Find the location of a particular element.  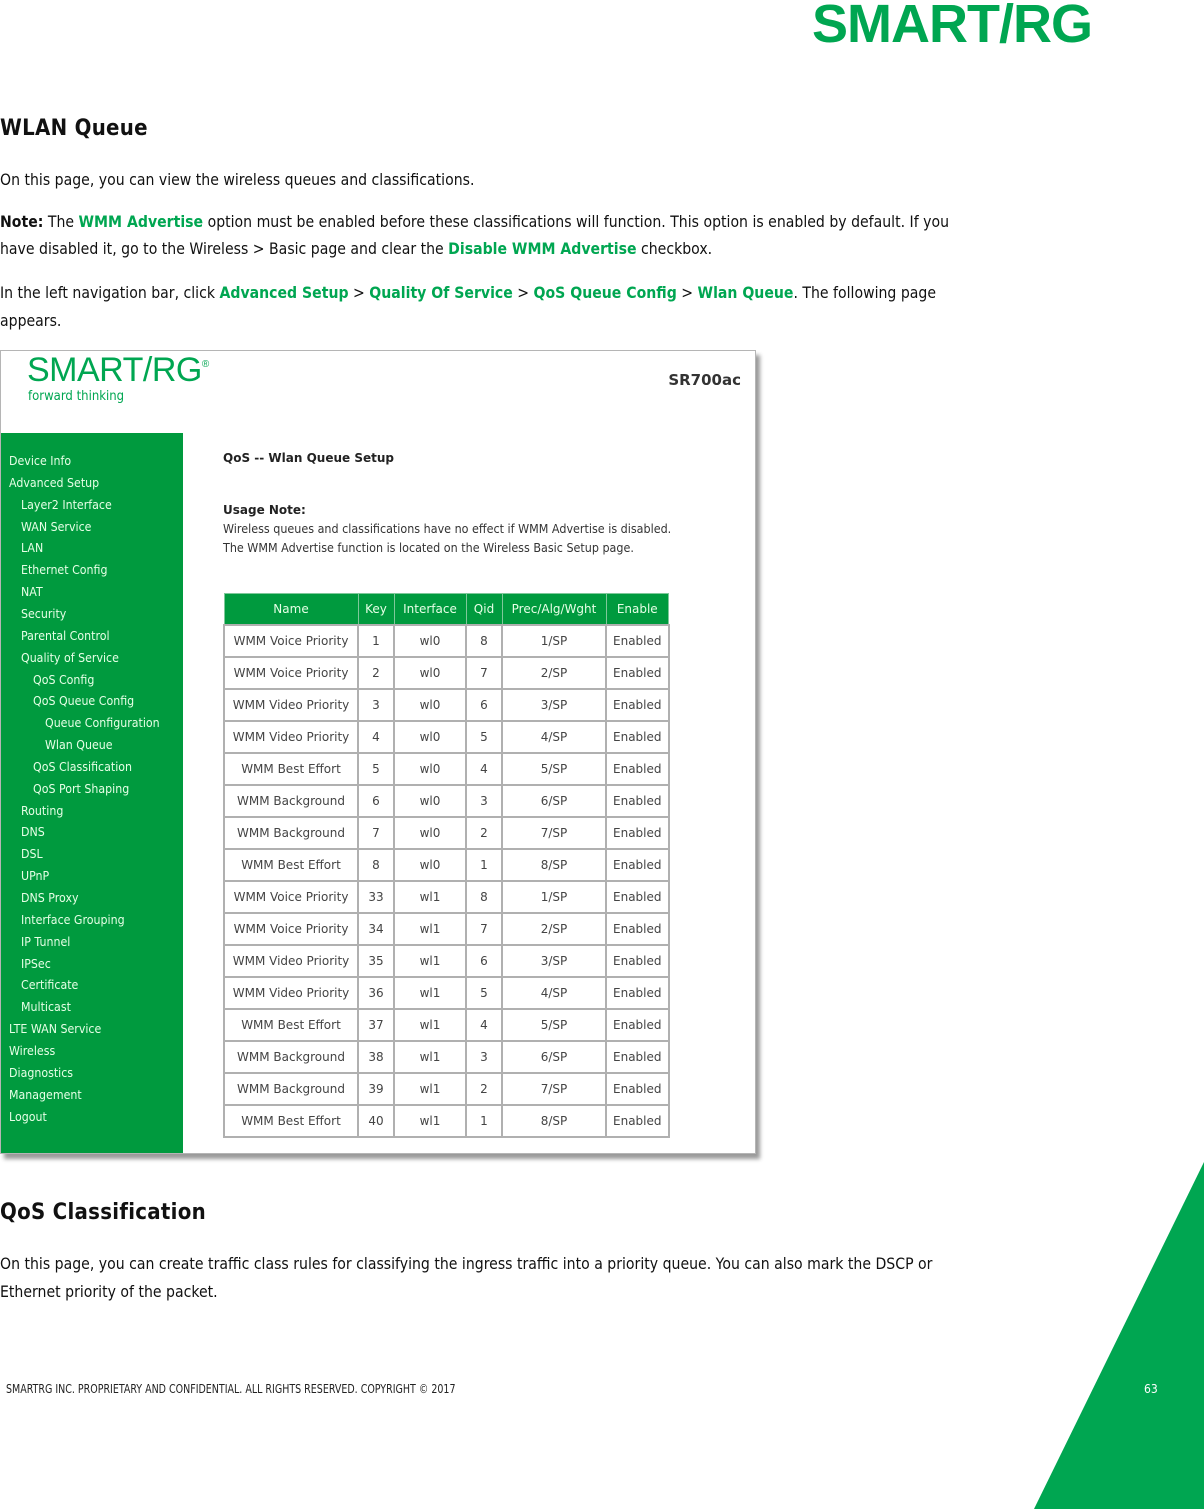

page-number: 63 is located at coordinates (1151, 1389).